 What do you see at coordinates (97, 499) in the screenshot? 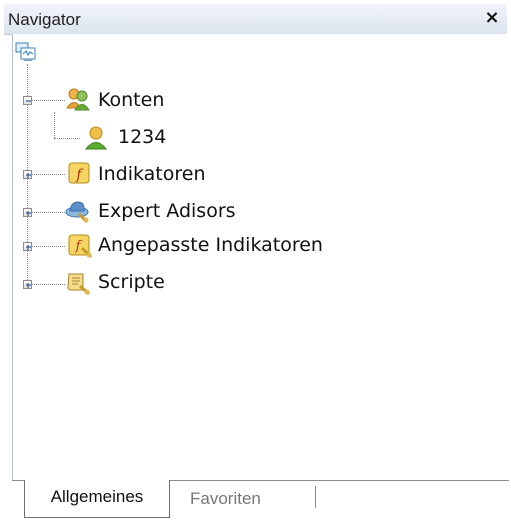
I see `tab-allgemeines: Allgemeines` at bounding box center [97, 499].